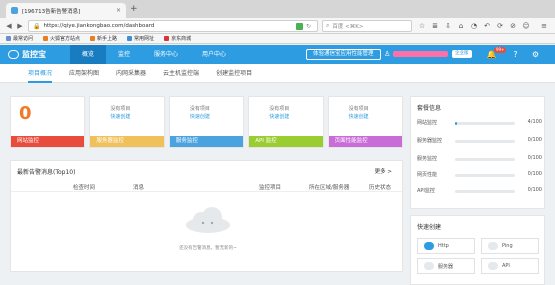 This screenshot has width=555, height=285. Describe the element at coordinates (118, 10) in the screenshot. I see `close-icon: ×` at that location.